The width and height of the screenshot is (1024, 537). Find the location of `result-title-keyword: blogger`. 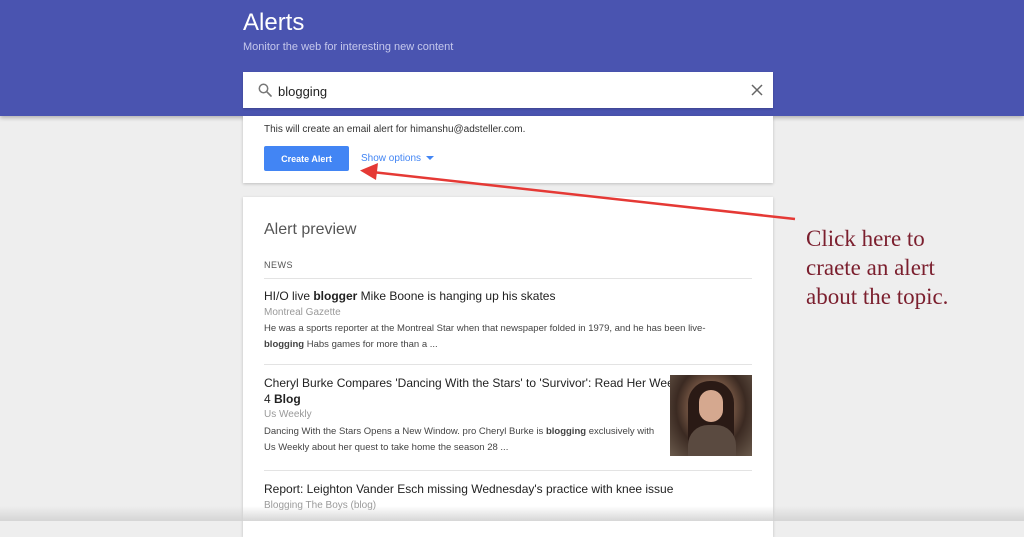

result-title-keyword: blogger is located at coordinates (335, 296).